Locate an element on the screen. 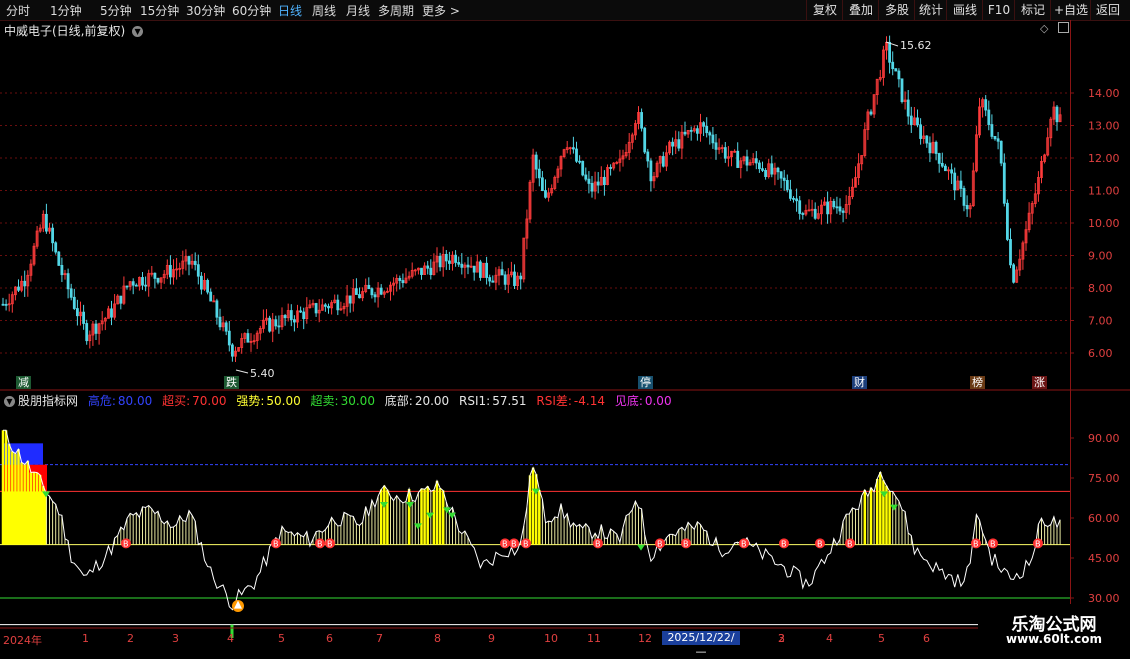  month-label: 1 is located at coordinates (85, 638).